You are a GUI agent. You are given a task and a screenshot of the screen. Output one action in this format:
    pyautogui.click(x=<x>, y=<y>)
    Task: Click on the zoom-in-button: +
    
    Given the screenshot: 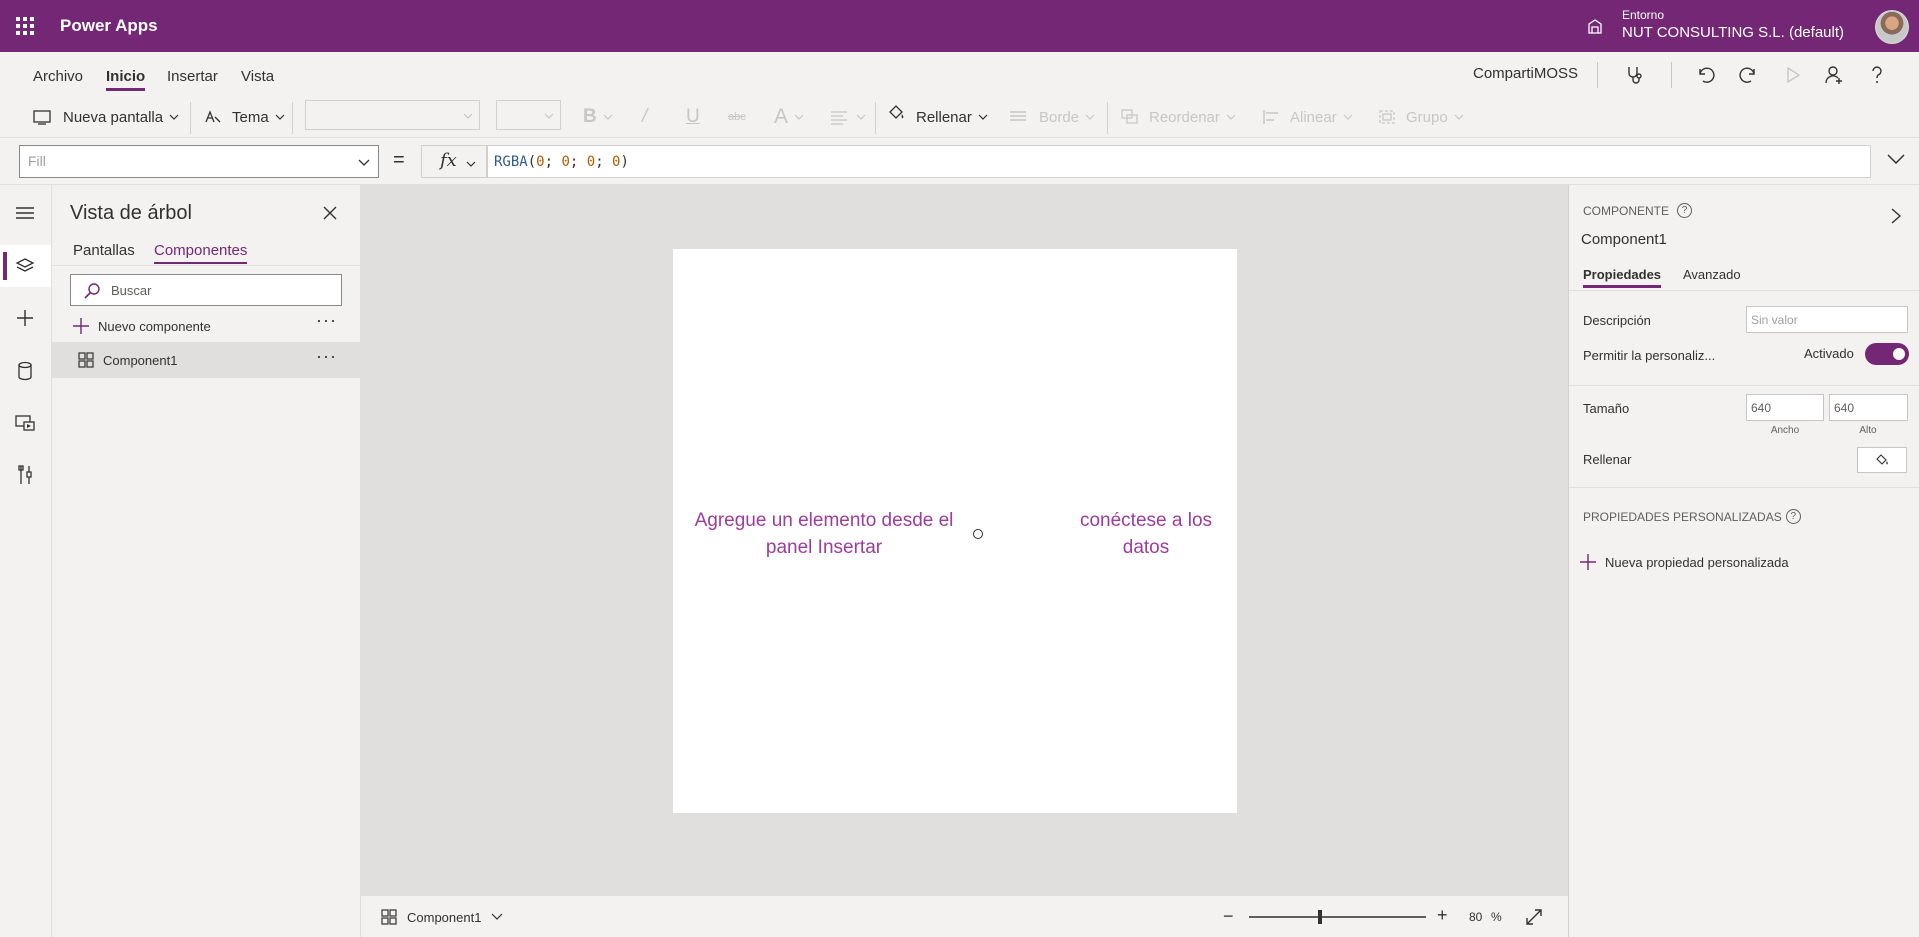 What is the action you would take?
    pyautogui.click(x=1442, y=915)
    